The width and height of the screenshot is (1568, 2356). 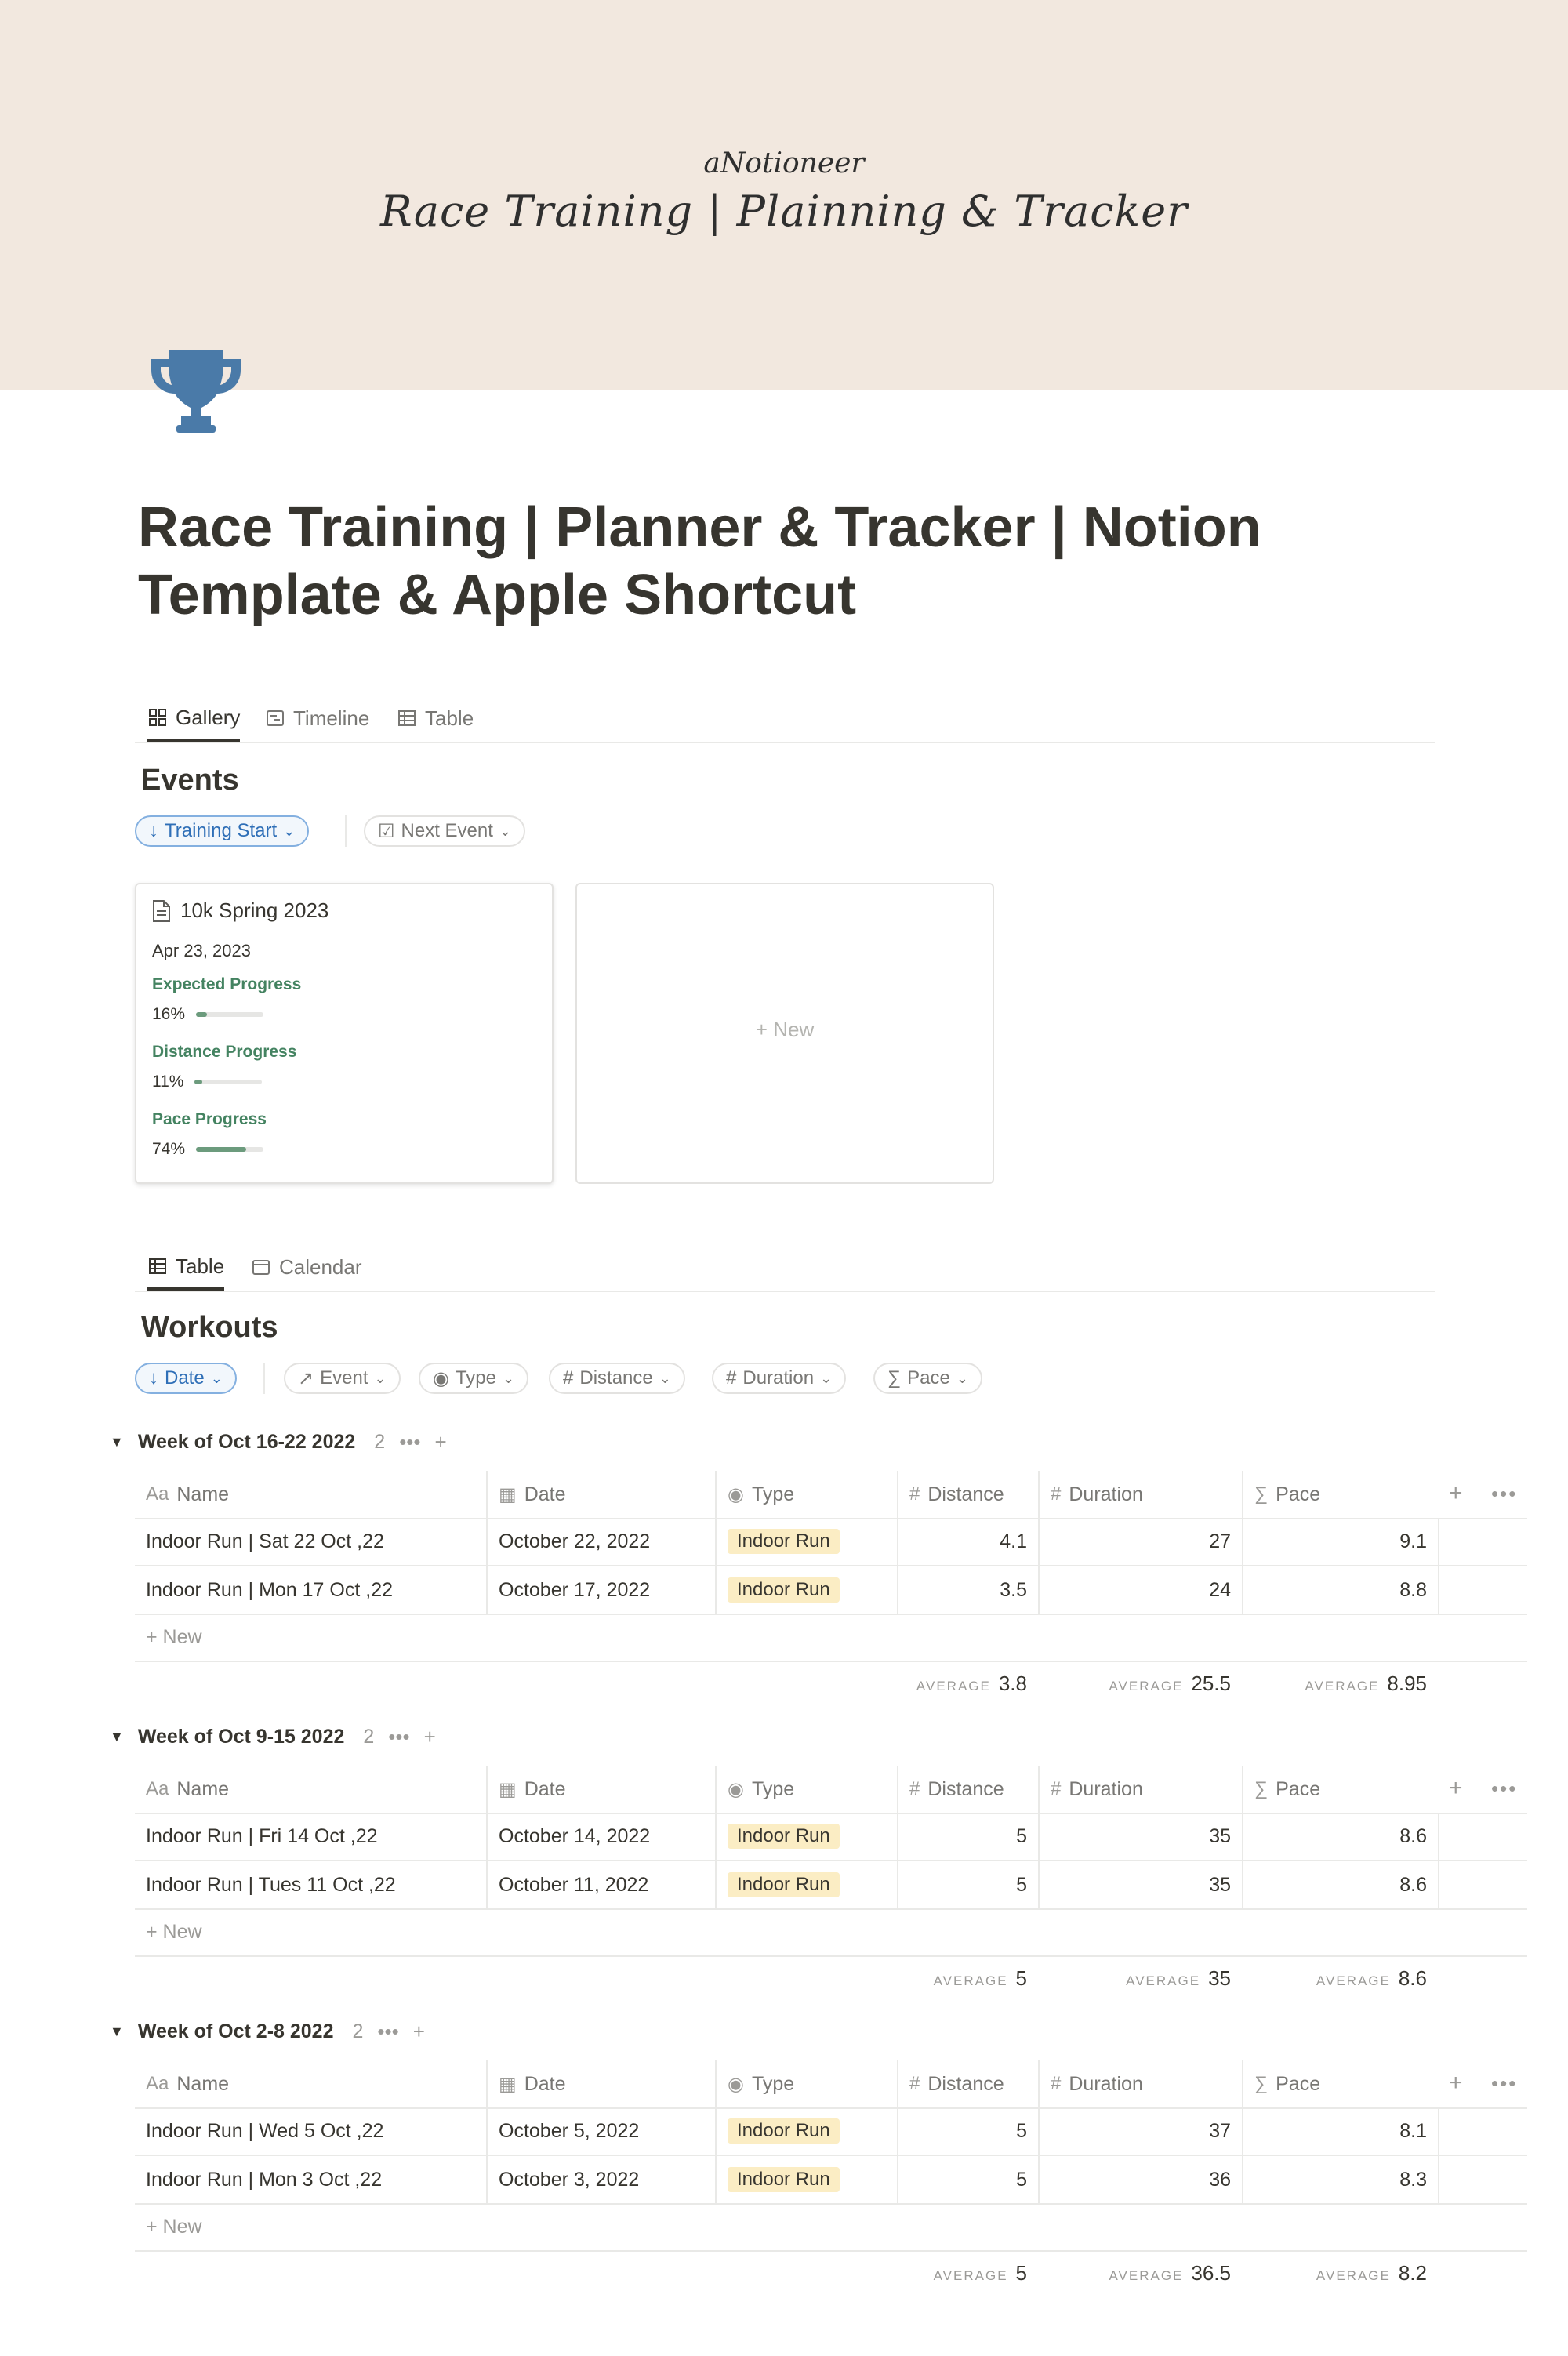 I want to click on table-cell-date: October 5, 2022, so click(x=600, y=2131).